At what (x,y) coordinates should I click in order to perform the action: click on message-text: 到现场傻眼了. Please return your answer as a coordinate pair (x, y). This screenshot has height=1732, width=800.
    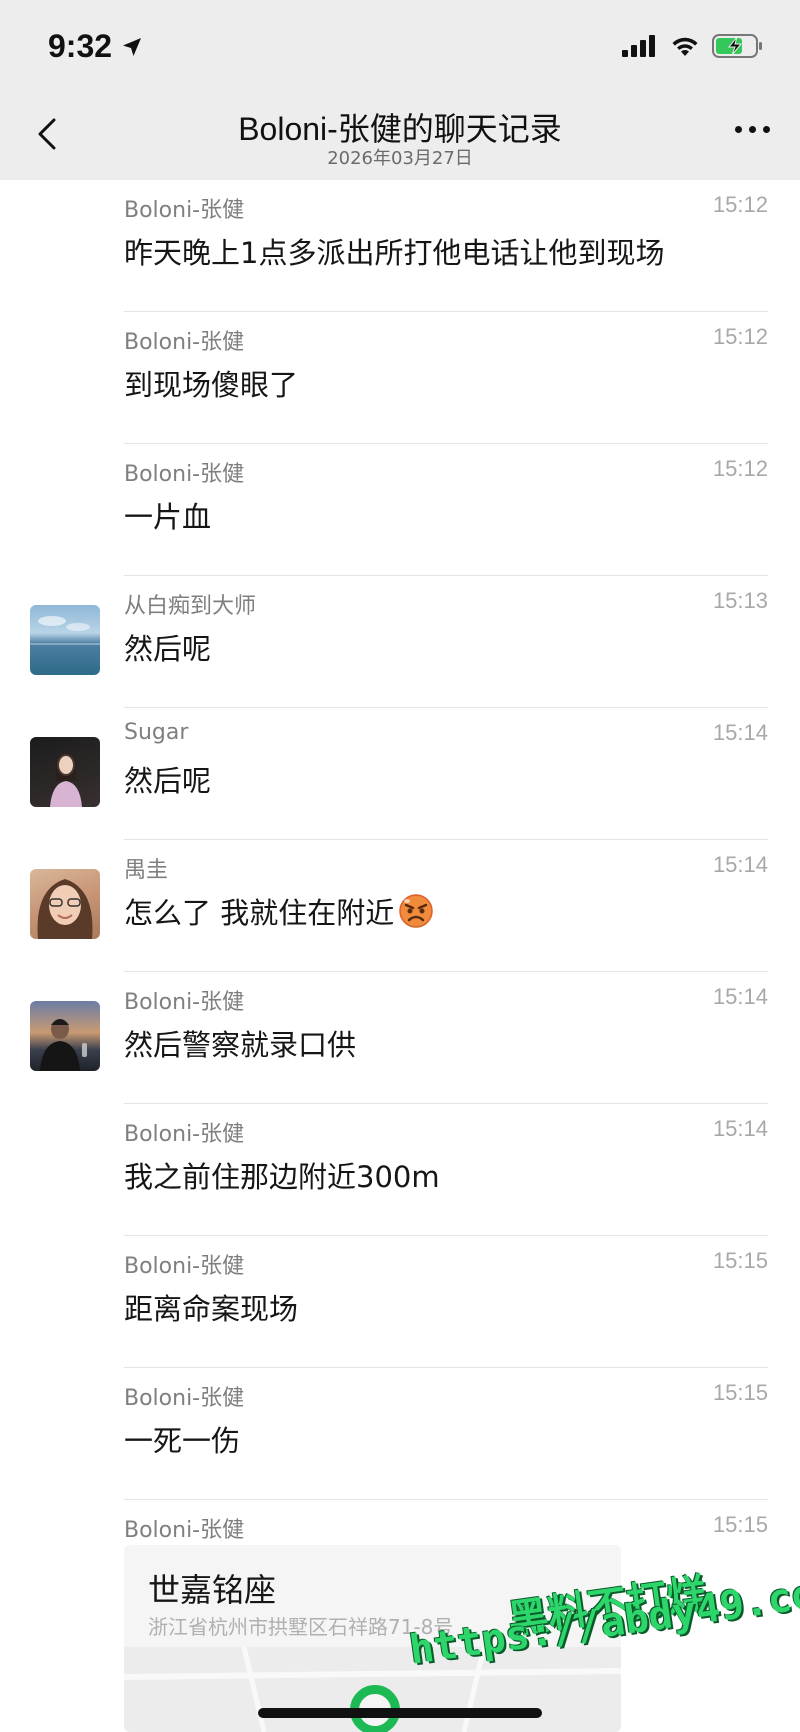
    Looking at the image, I should click on (211, 383).